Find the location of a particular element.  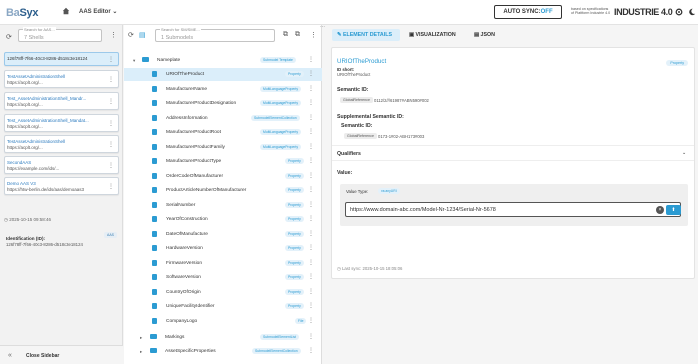

tree-row: OrderCodeOfManufacturer Property ⋮ is located at coordinates (223, 176).